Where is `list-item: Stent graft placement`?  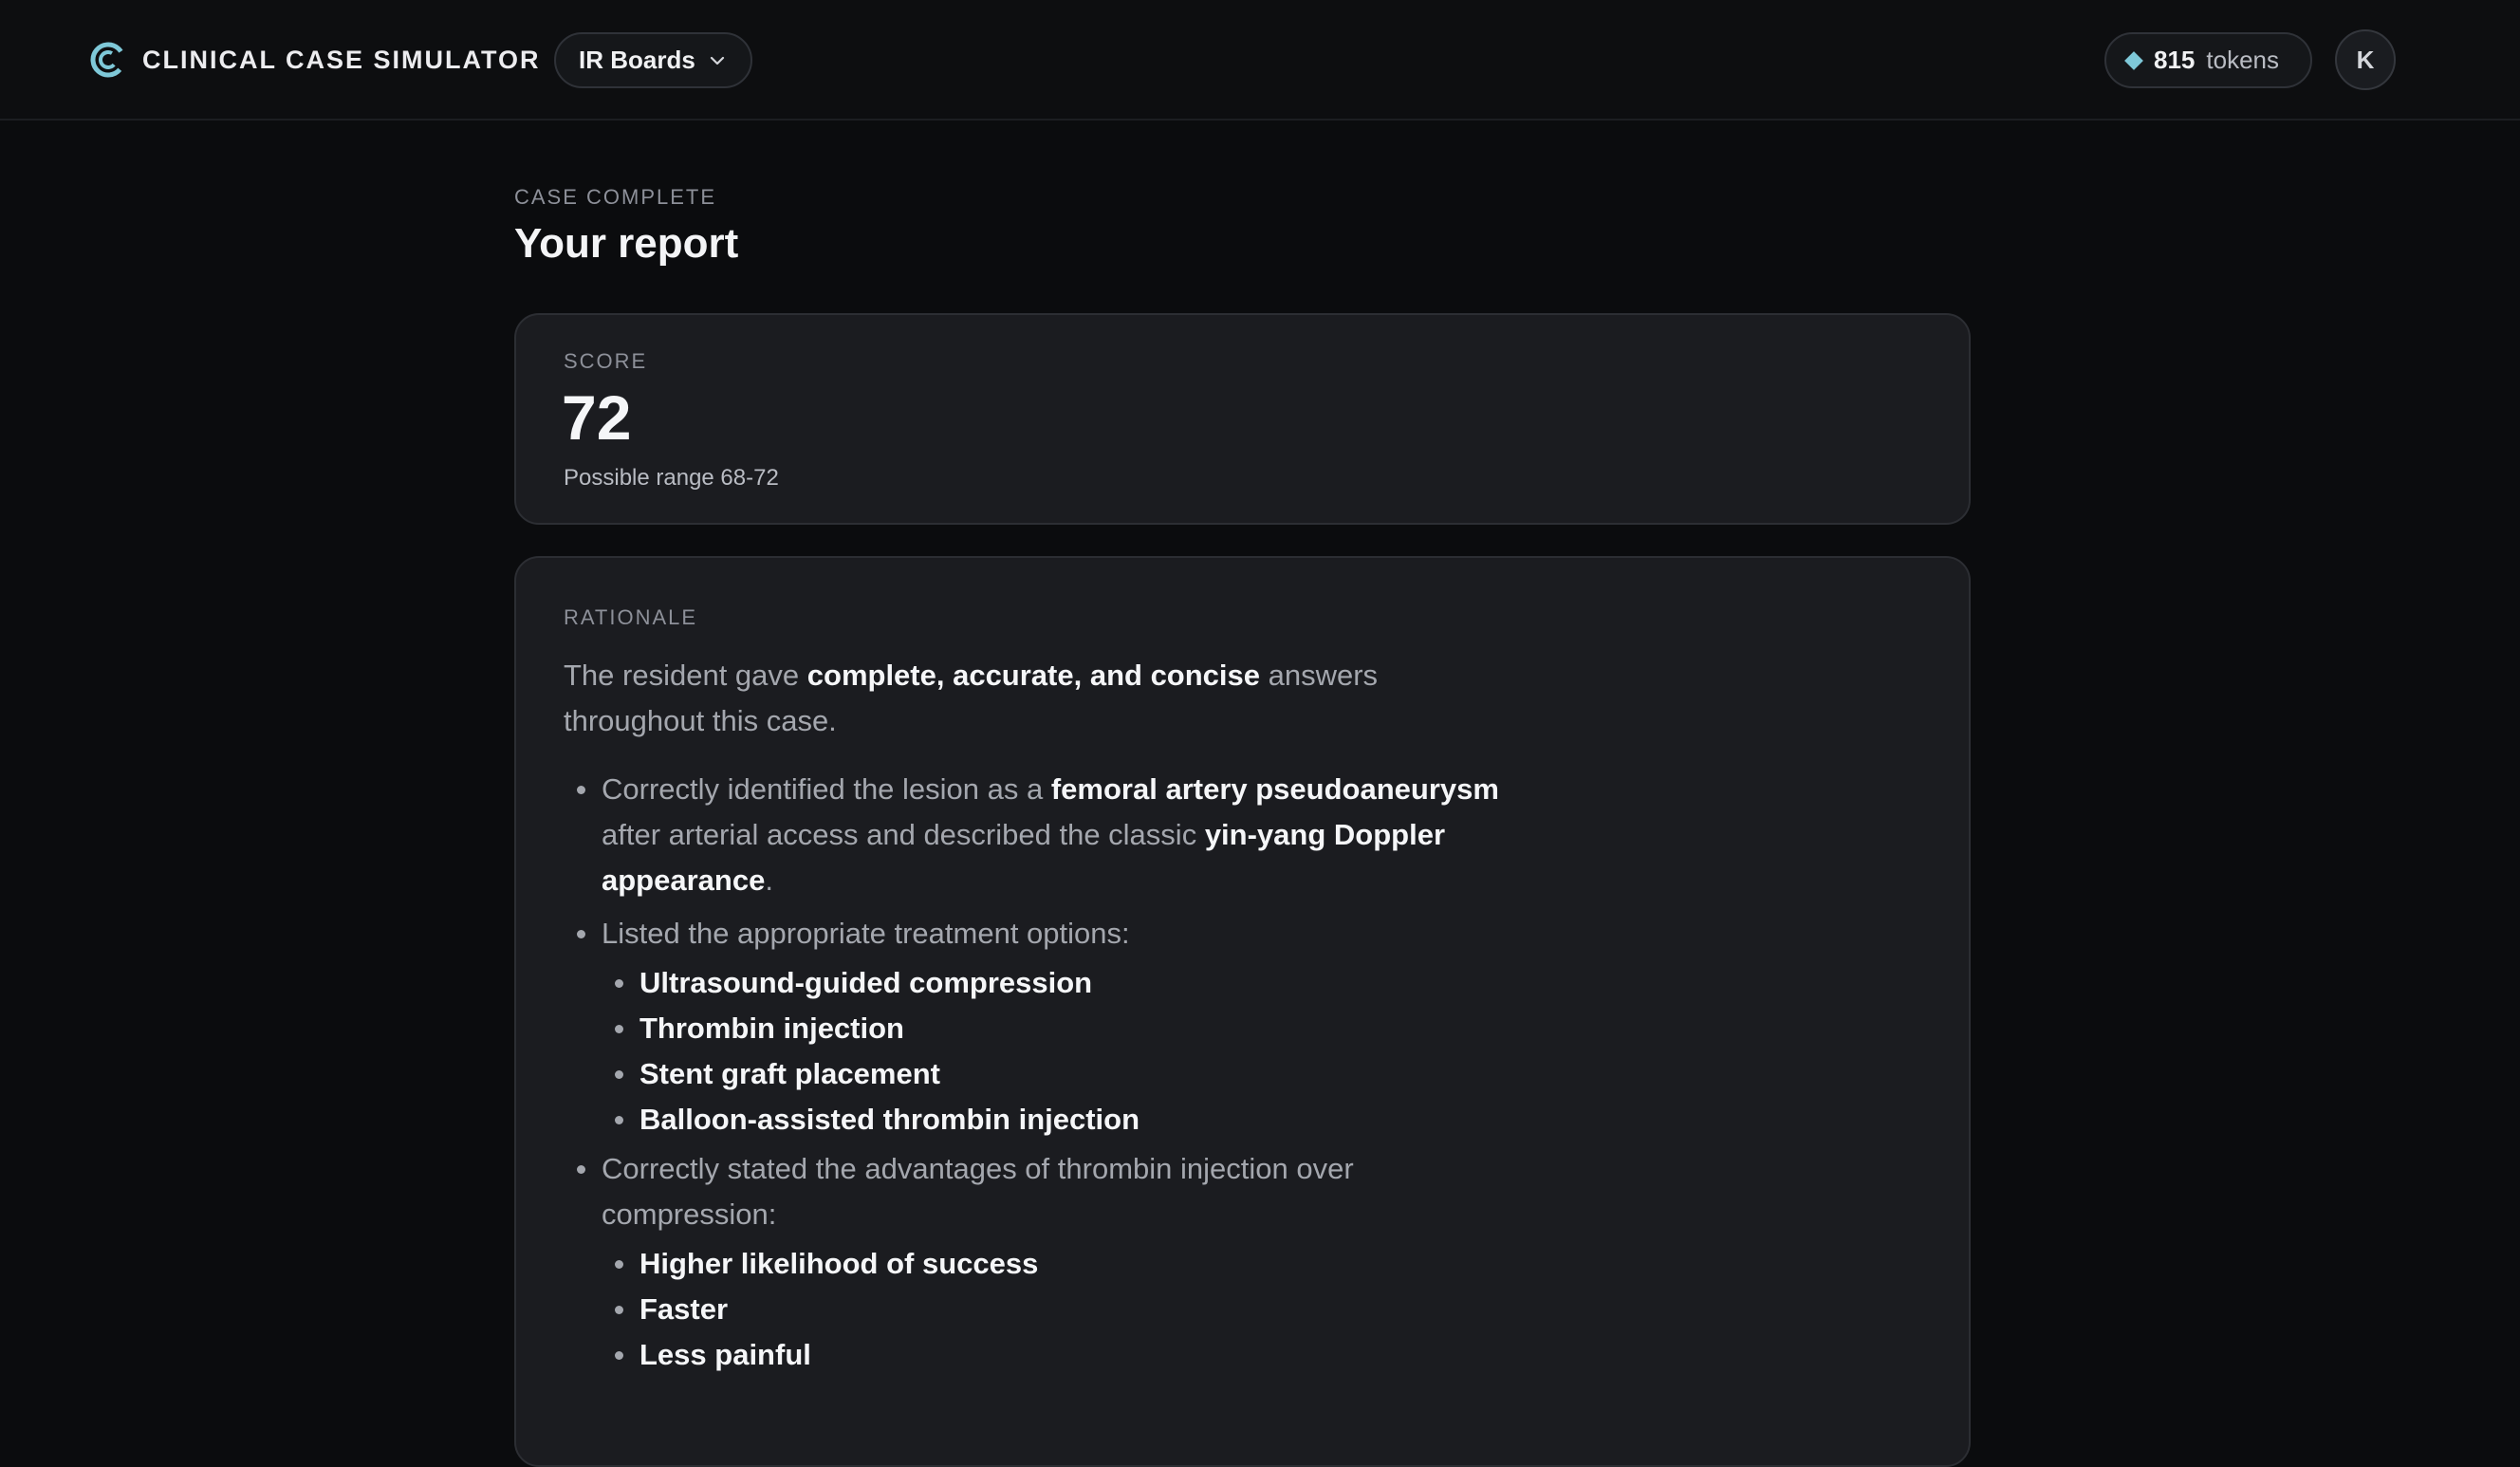
list-item: Stent graft placement is located at coordinates (1057, 1074).